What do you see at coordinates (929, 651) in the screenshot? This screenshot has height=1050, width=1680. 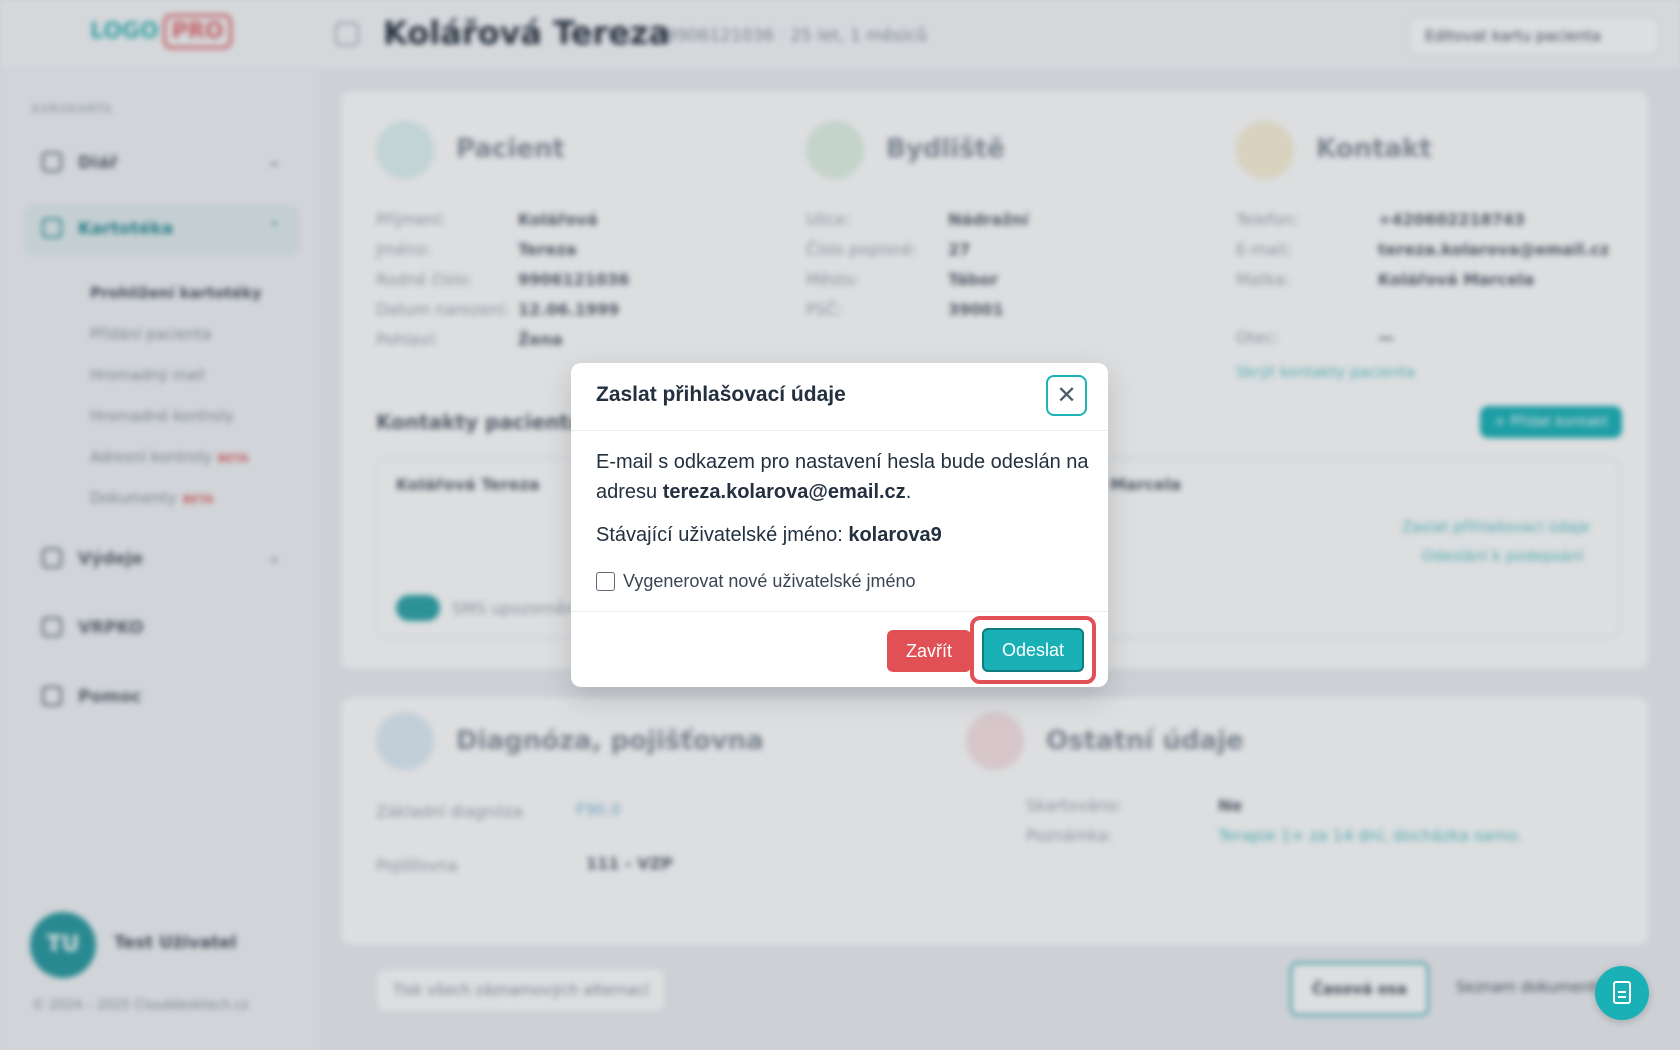 I see `close-button: Zavřít` at bounding box center [929, 651].